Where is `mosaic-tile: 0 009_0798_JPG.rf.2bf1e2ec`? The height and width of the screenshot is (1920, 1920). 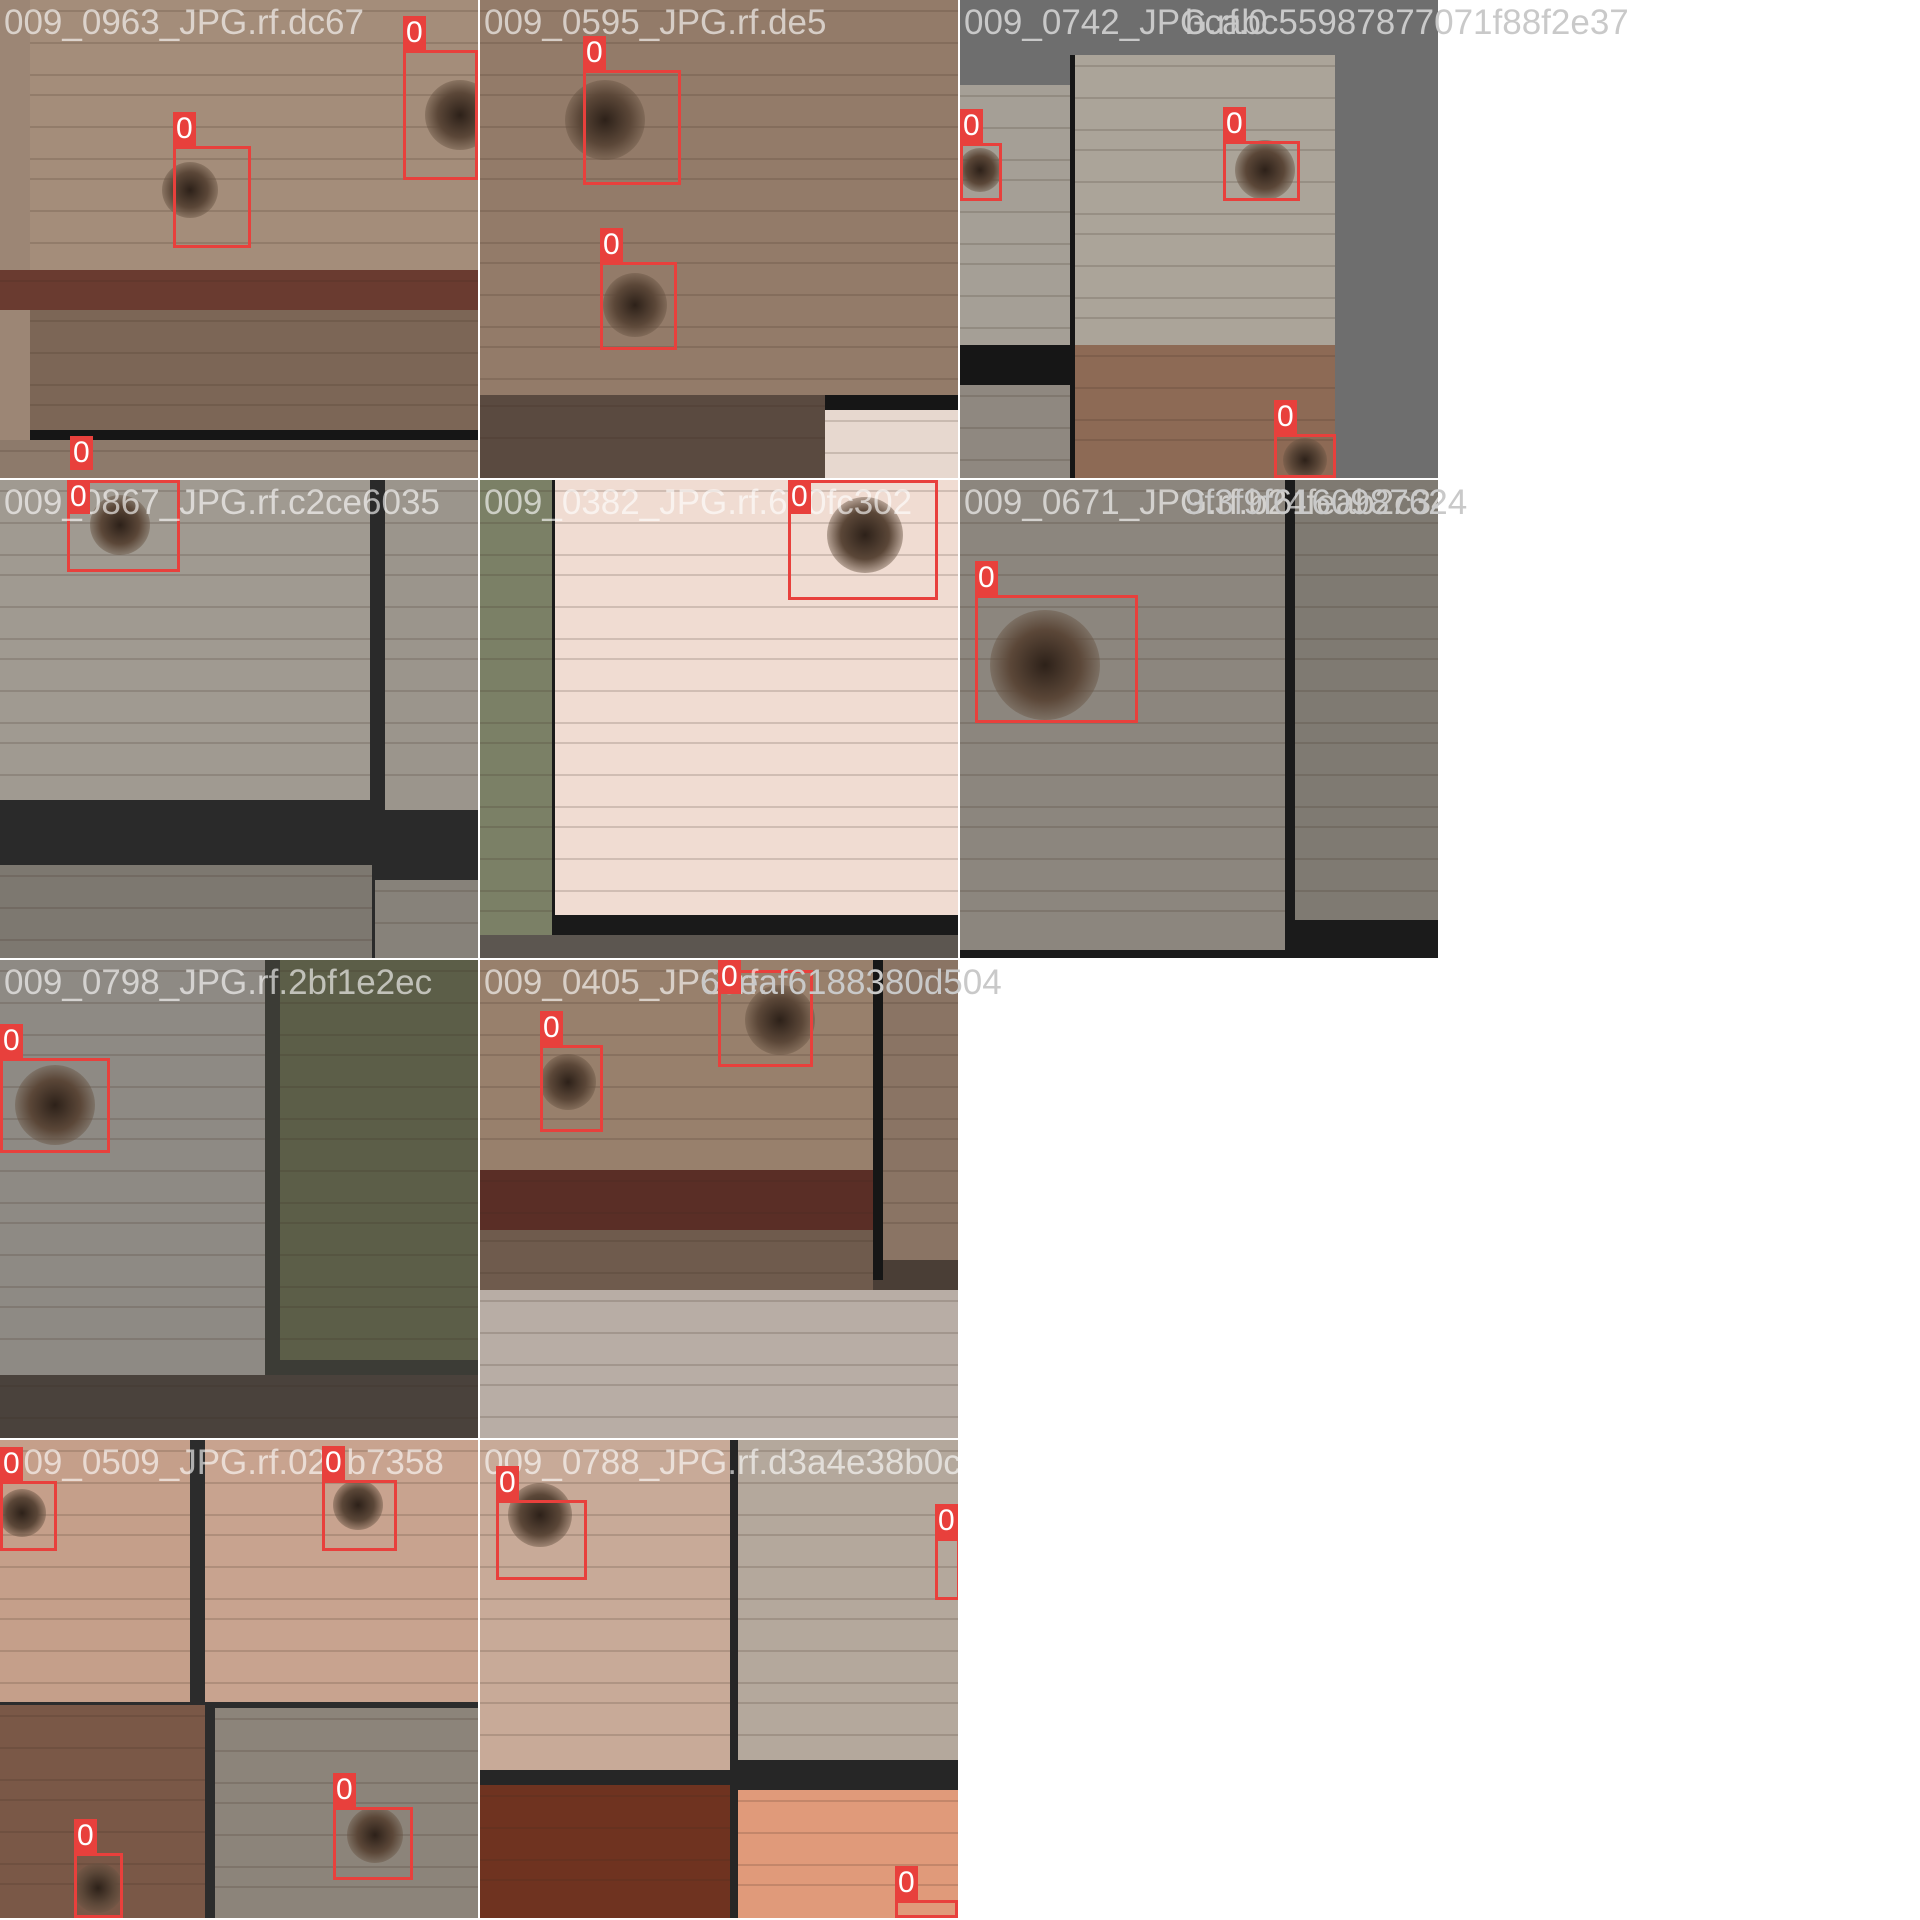
mosaic-tile: 0 009_0798_JPG.rf.2bf1e2ec is located at coordinates (239, 1199).